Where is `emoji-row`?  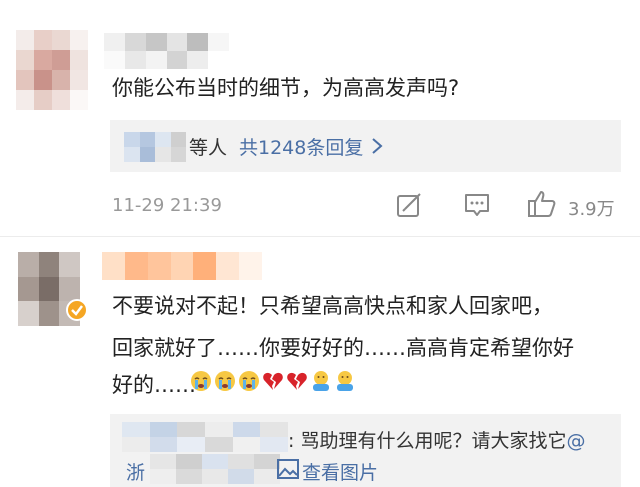
emoji-row is located at coordinates (274, 381).